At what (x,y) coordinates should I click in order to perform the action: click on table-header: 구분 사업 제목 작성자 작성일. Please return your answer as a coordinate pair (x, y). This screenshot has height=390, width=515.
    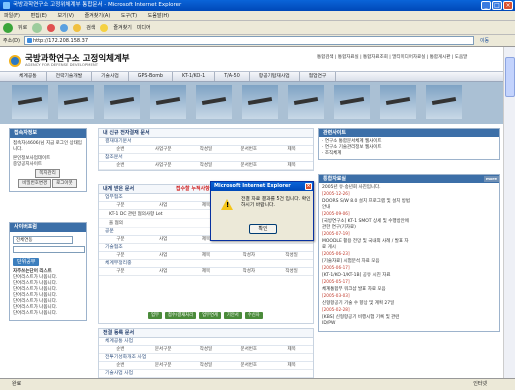
    Looking at the image, I should click on (206, 272).